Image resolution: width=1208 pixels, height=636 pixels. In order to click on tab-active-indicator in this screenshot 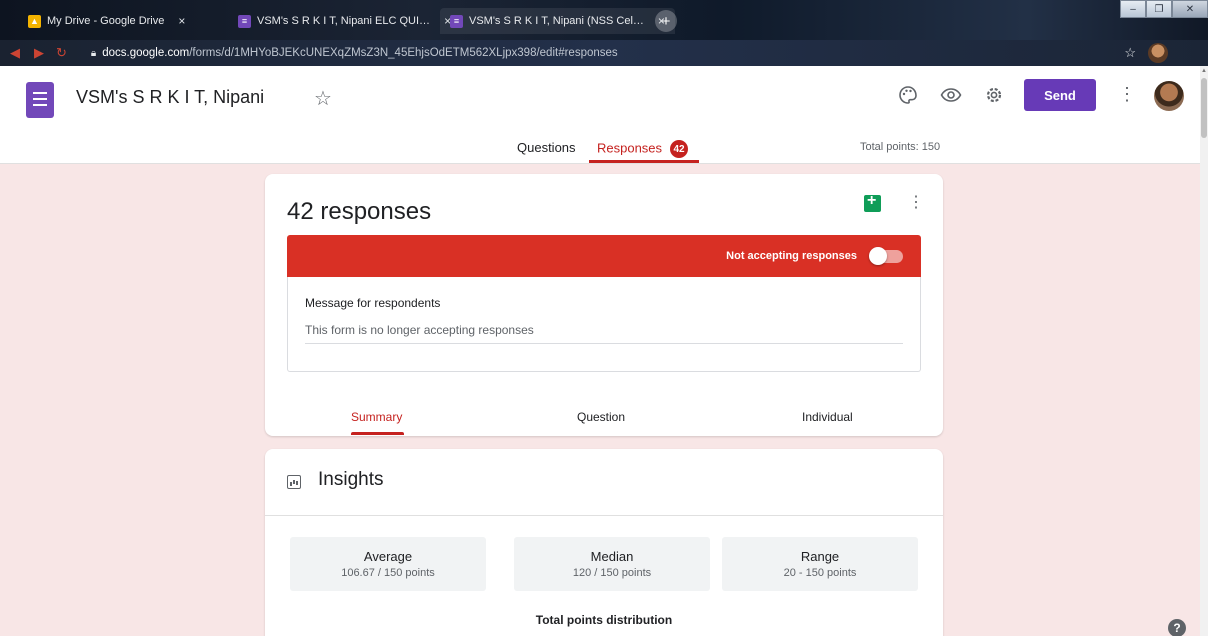, I will do `click(644, 161)`.